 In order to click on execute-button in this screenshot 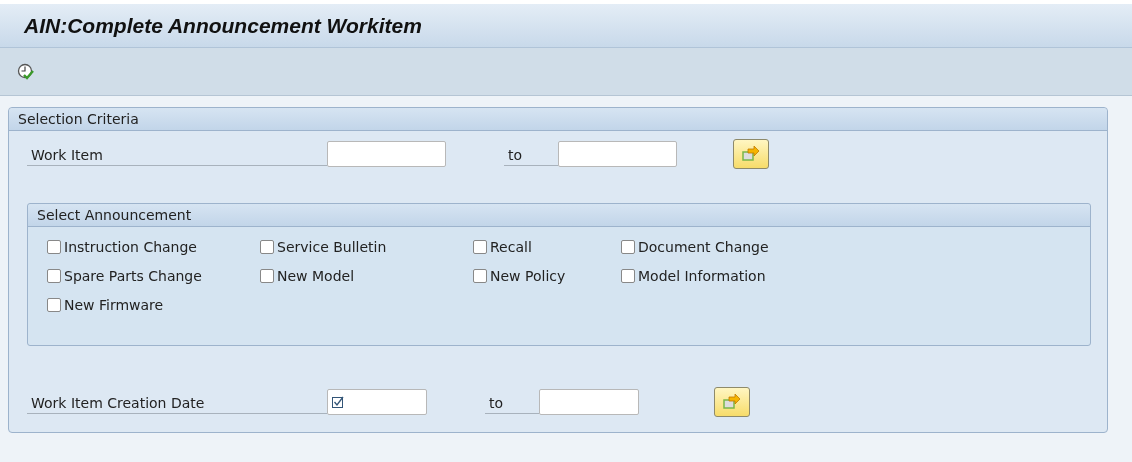, I will do `click(26, 71)`.